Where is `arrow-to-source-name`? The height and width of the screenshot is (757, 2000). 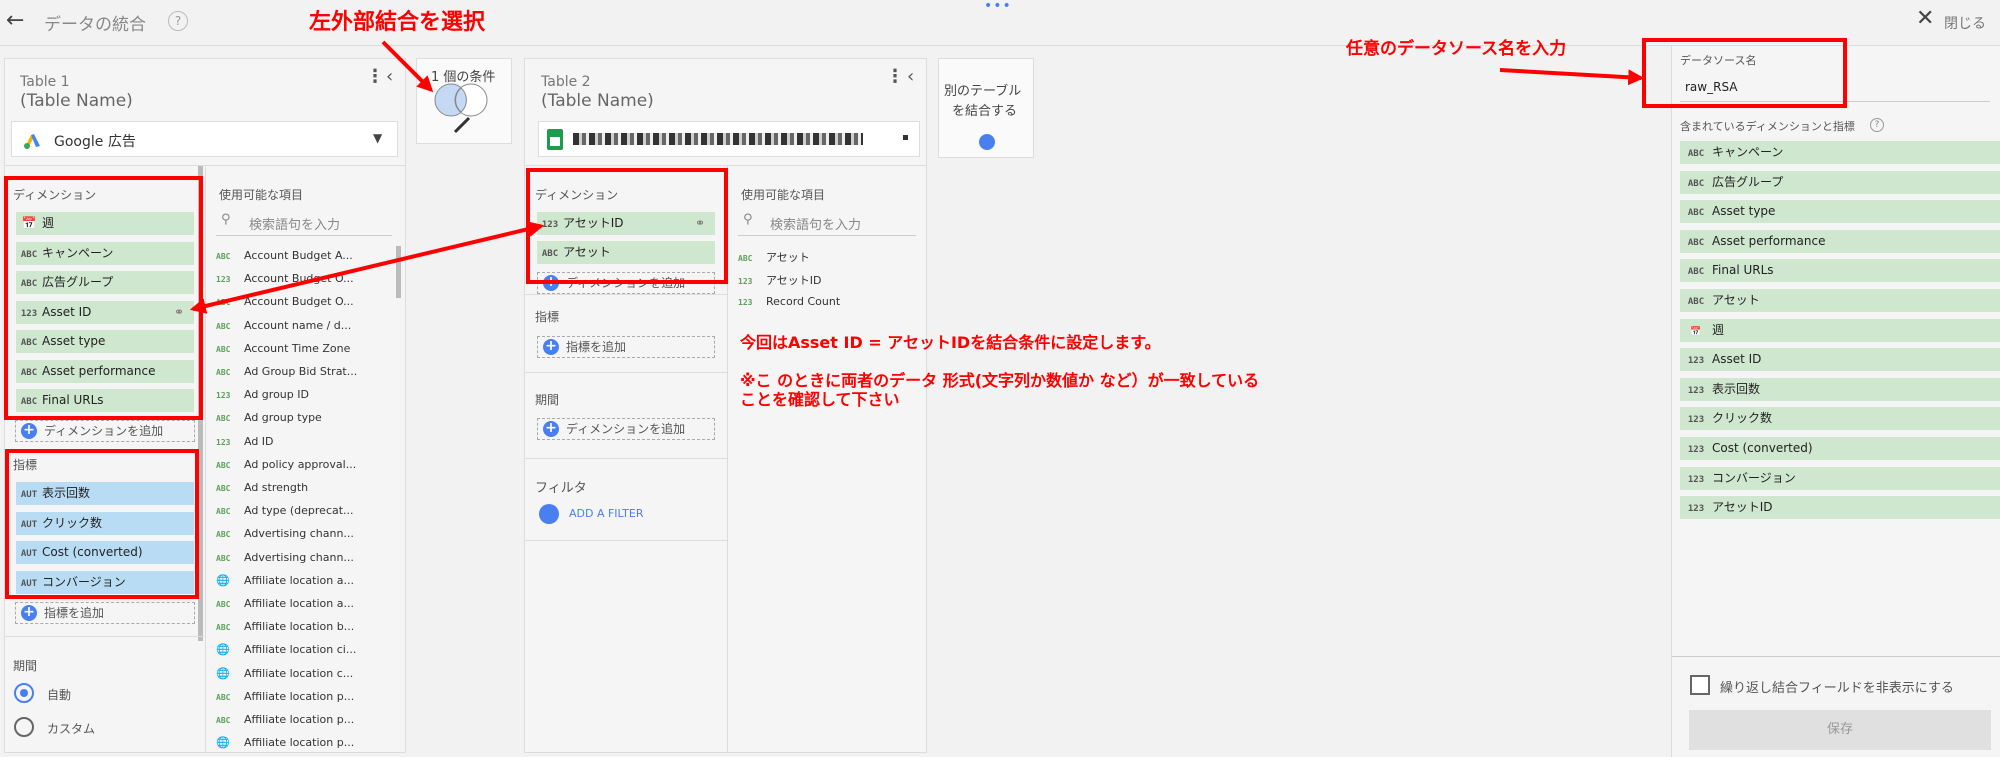
arrow-to-source-name is located at coordinates (1572, 77).